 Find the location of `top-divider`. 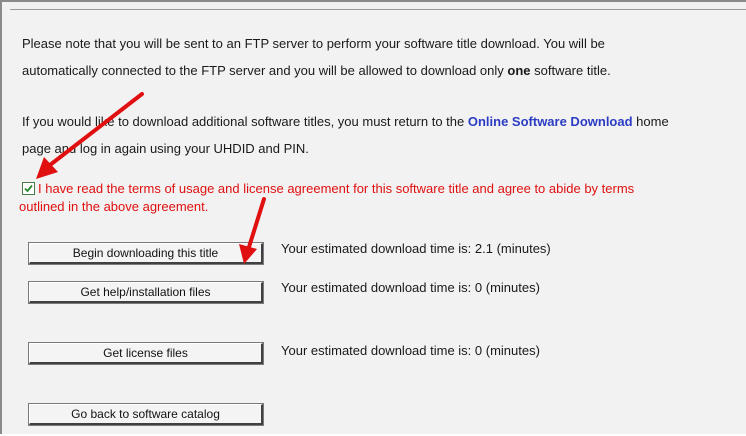

top-divider is located at coordinates (378, 9).